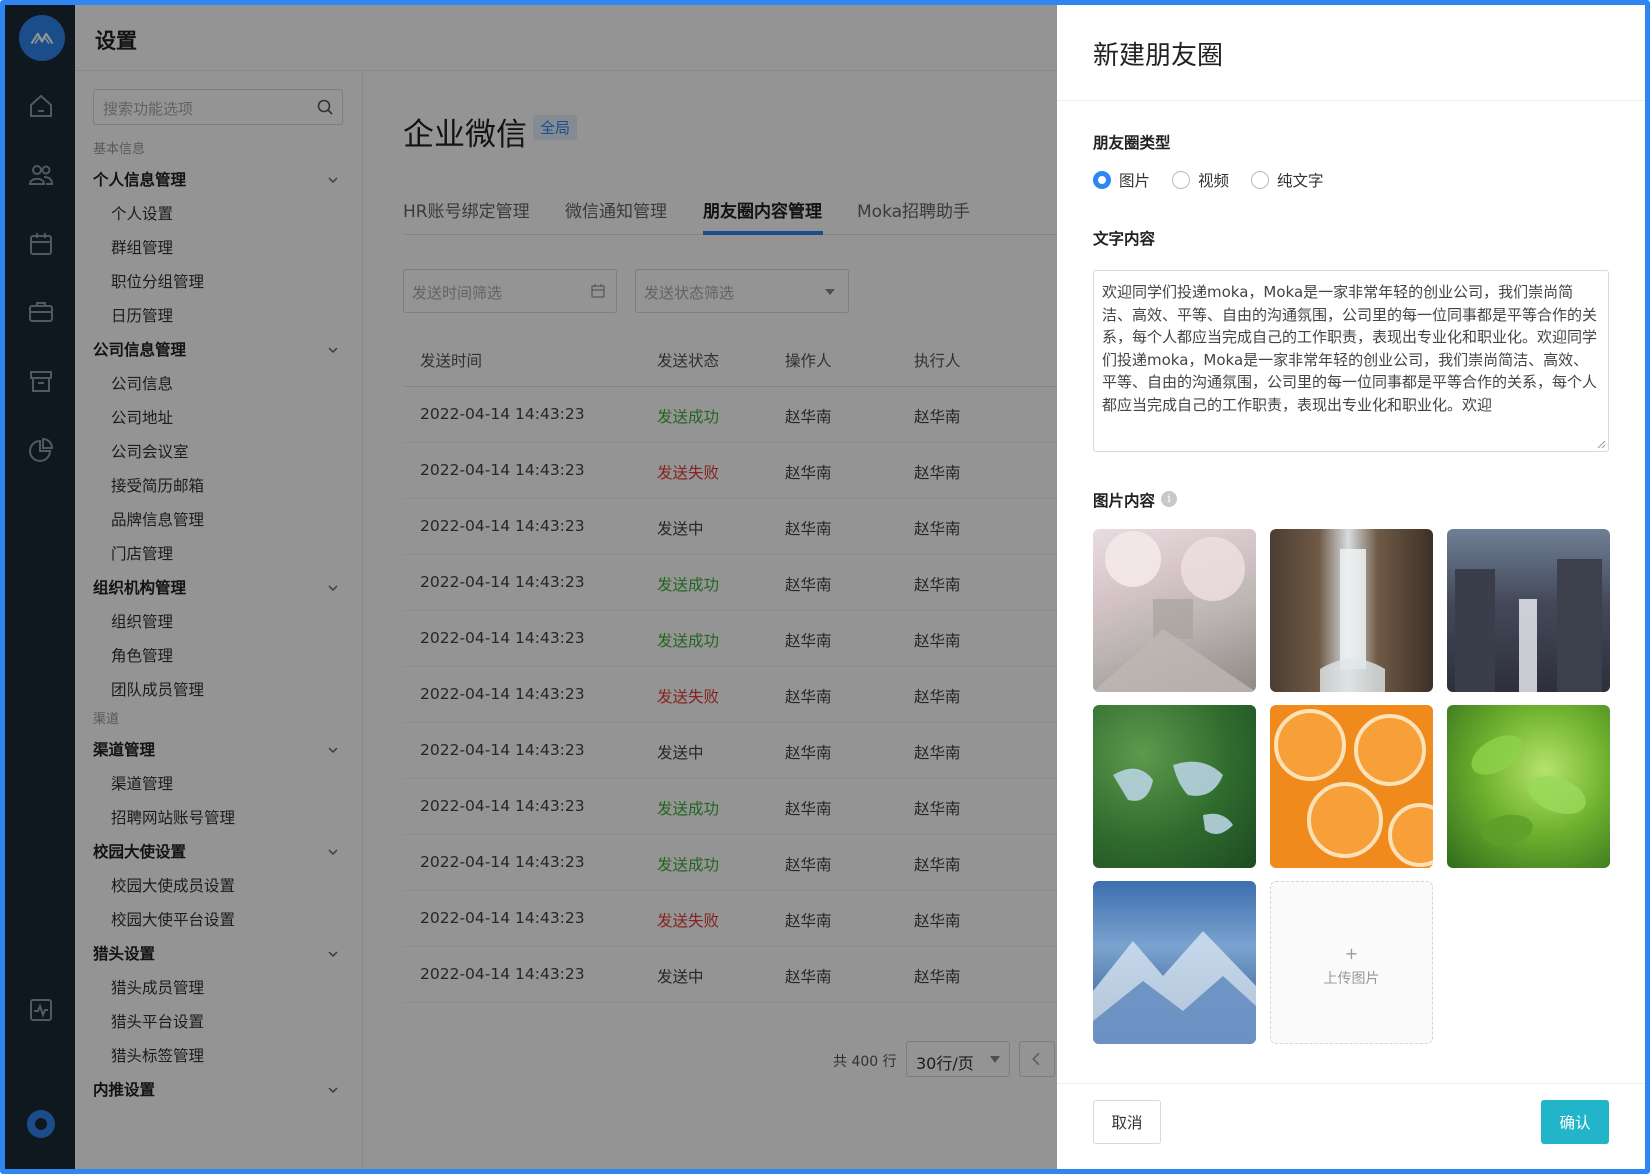 Image resolution: width=1650 pixels, height=1174 pixels. I want to click on drawer-header: 新建朋友圈, so click(1351, 53).